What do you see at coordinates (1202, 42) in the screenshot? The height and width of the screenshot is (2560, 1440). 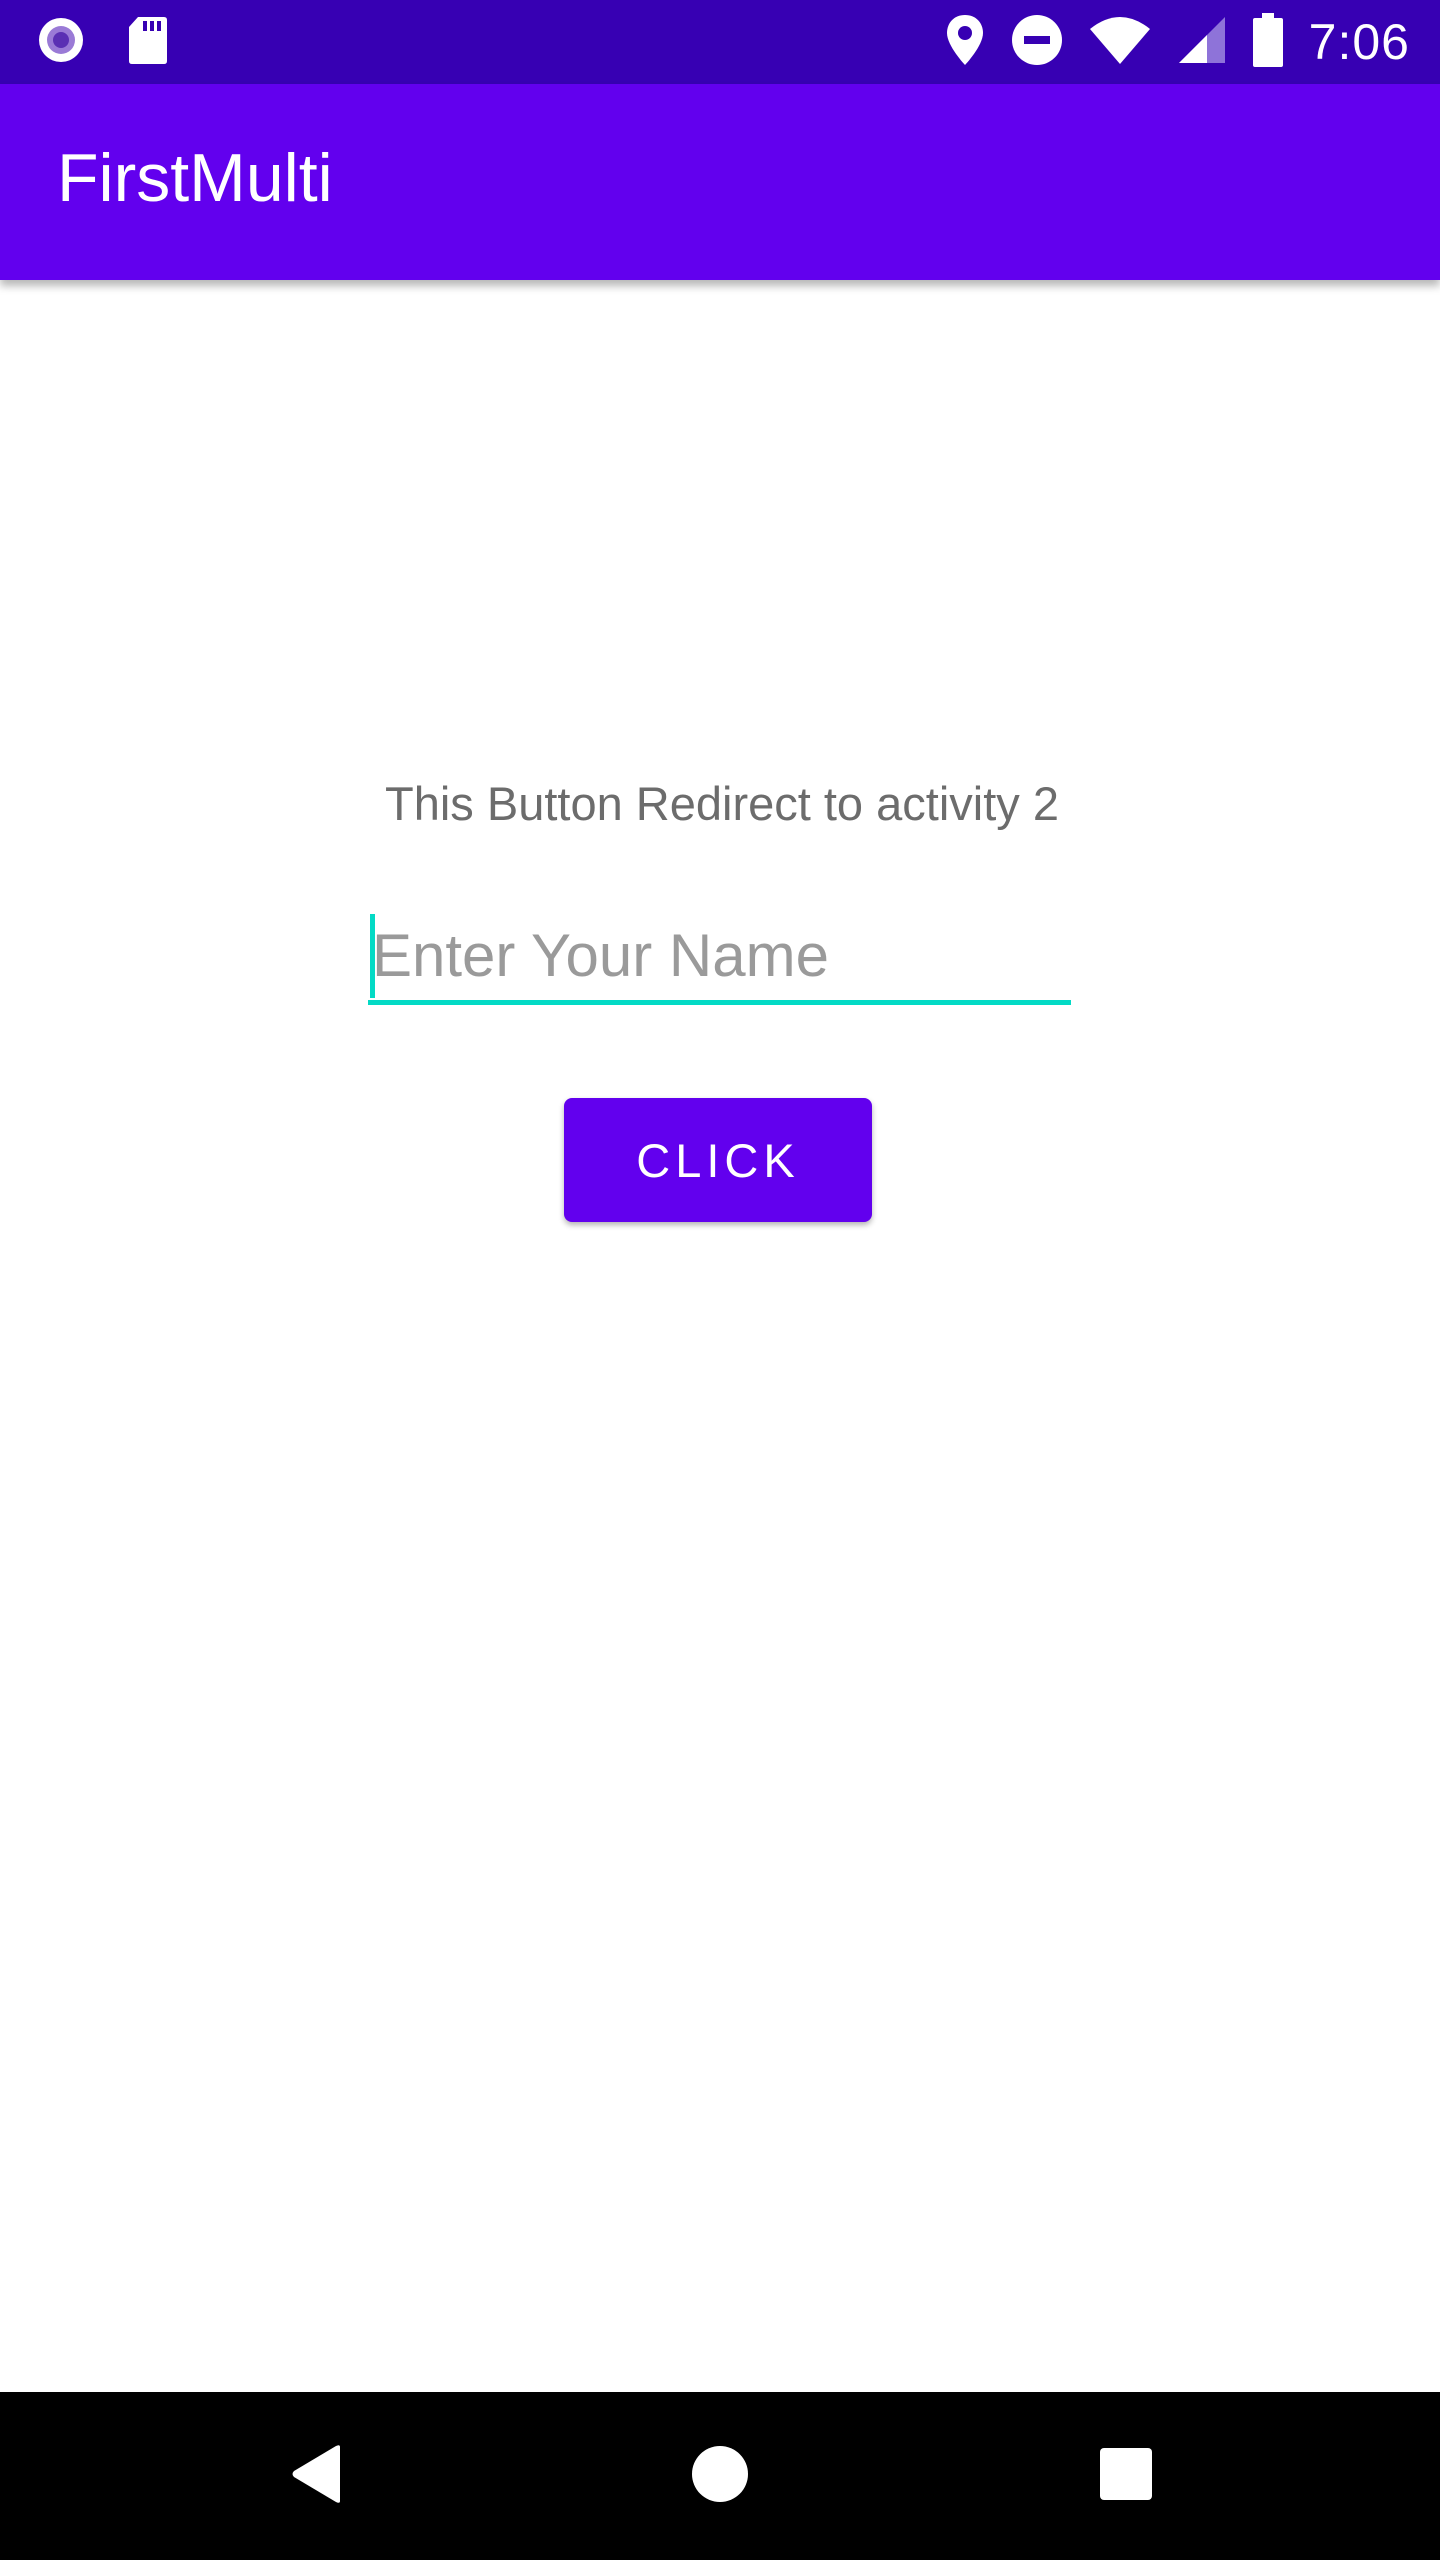 I see `cell-signal-icon` at bounding box center [1202, 42].